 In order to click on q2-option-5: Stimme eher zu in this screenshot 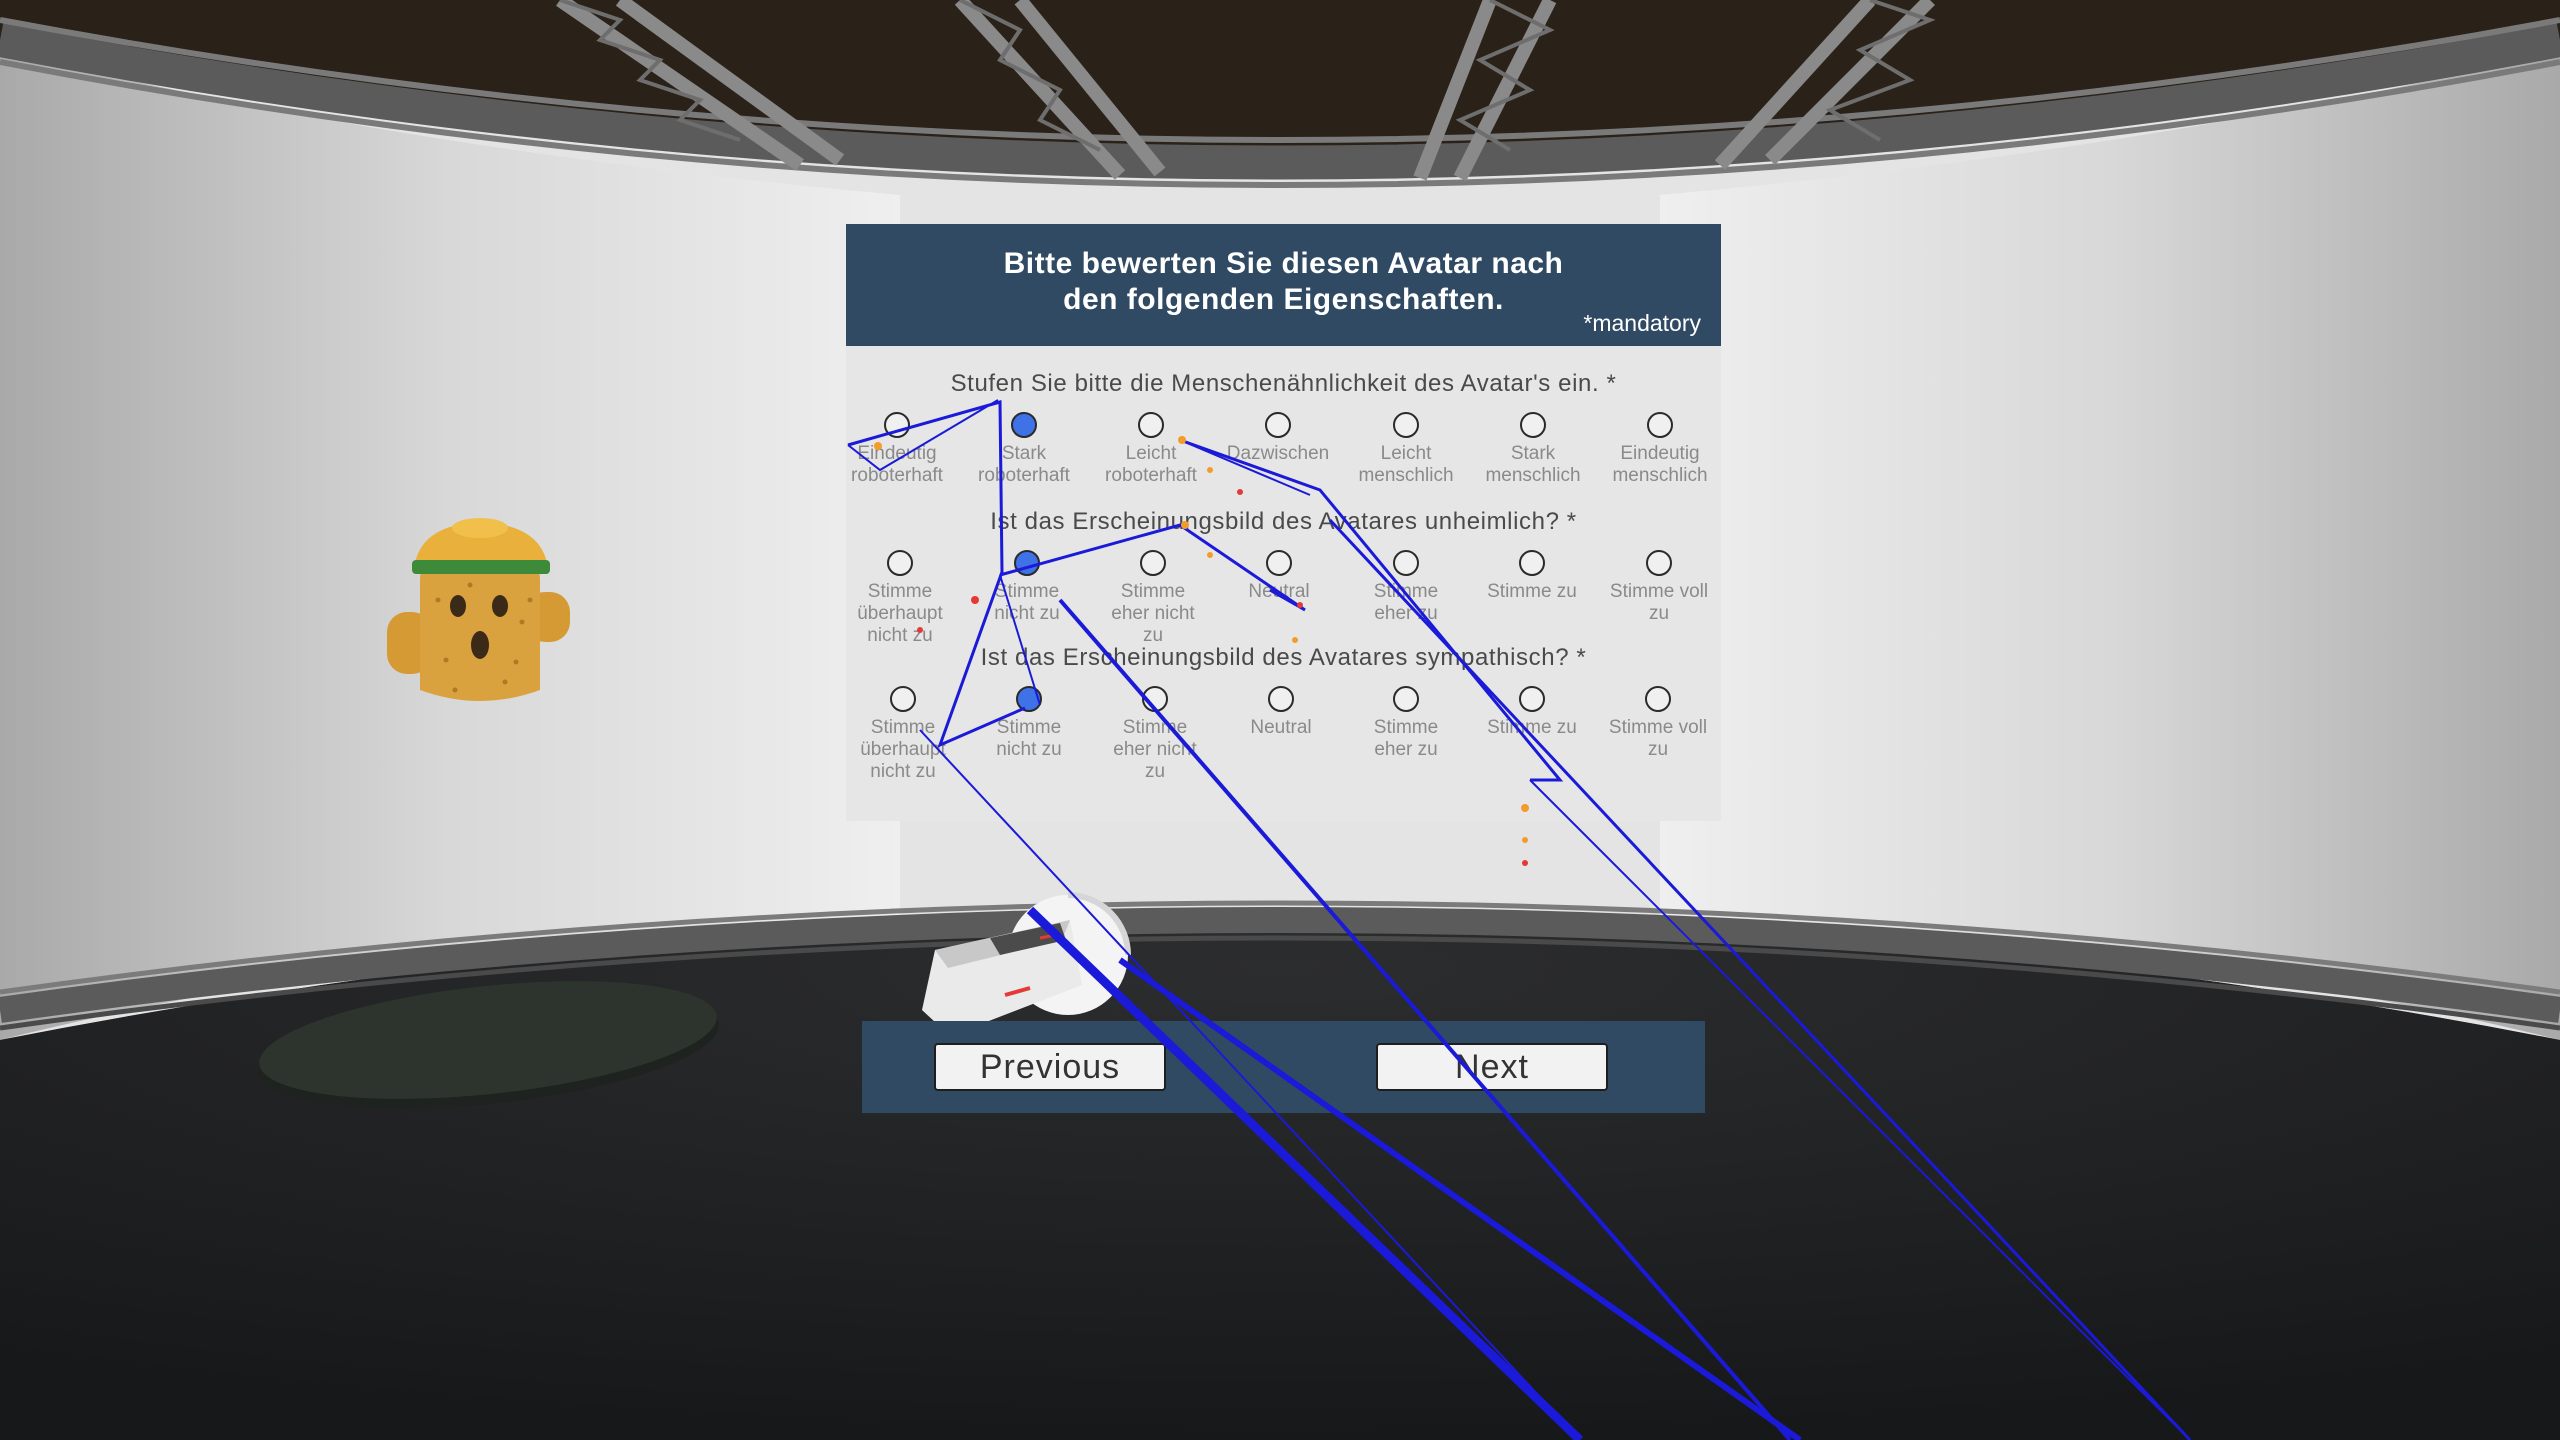, I will do `click(1406, 587)`.